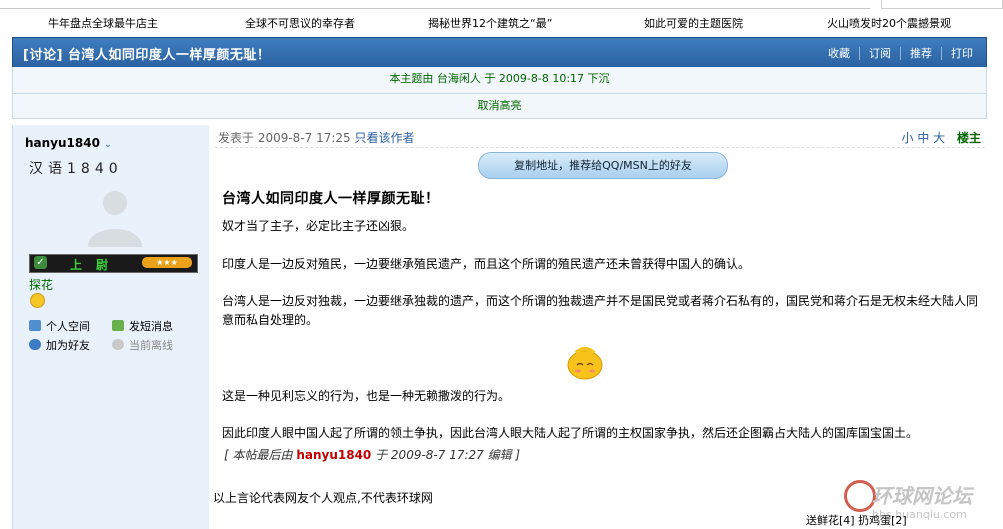 This screenshot has width=1003, height=529. What do you see at coordinates (372, 454) in the screenshot?
I see `edit-note: [ 本帖最后由 hanyu1840 于 2009-8-7 17:27 编辑 ]` at bounding box center [372, 454].